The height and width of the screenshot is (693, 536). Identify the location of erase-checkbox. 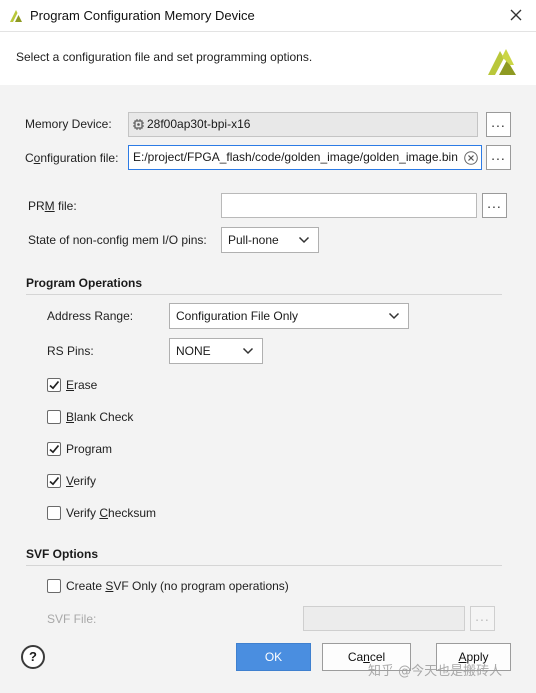
(54, 385).